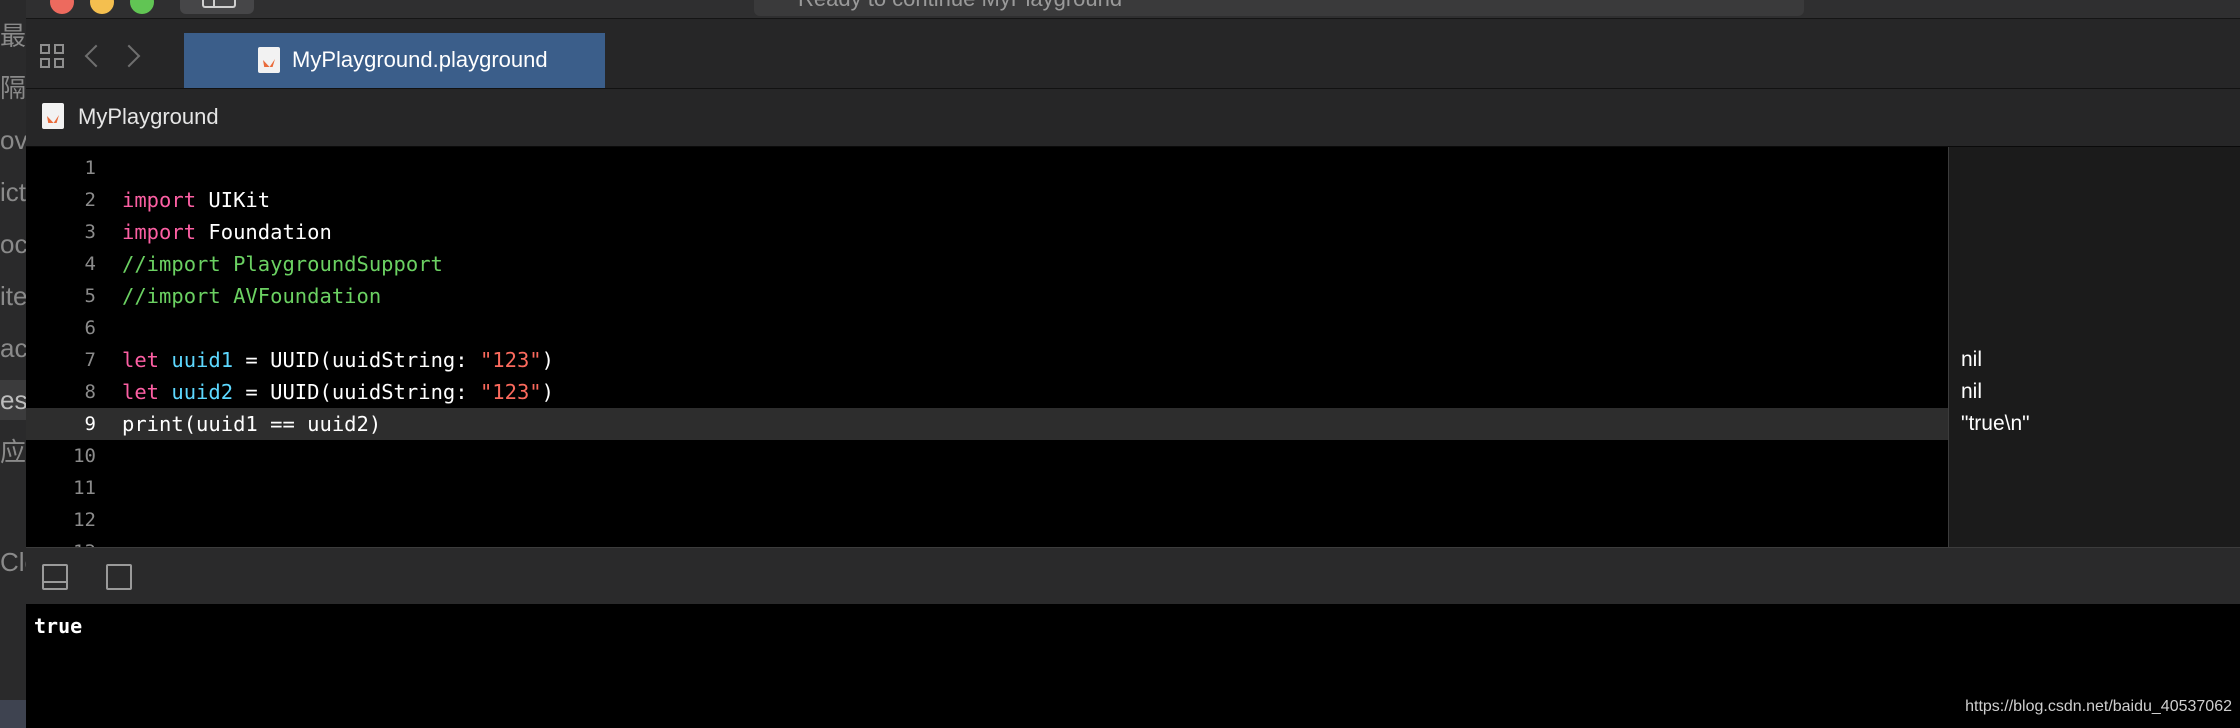 This screenshot has width=2240, height=728. I want to click on hide-debug-area-icon, so click(55, 577).